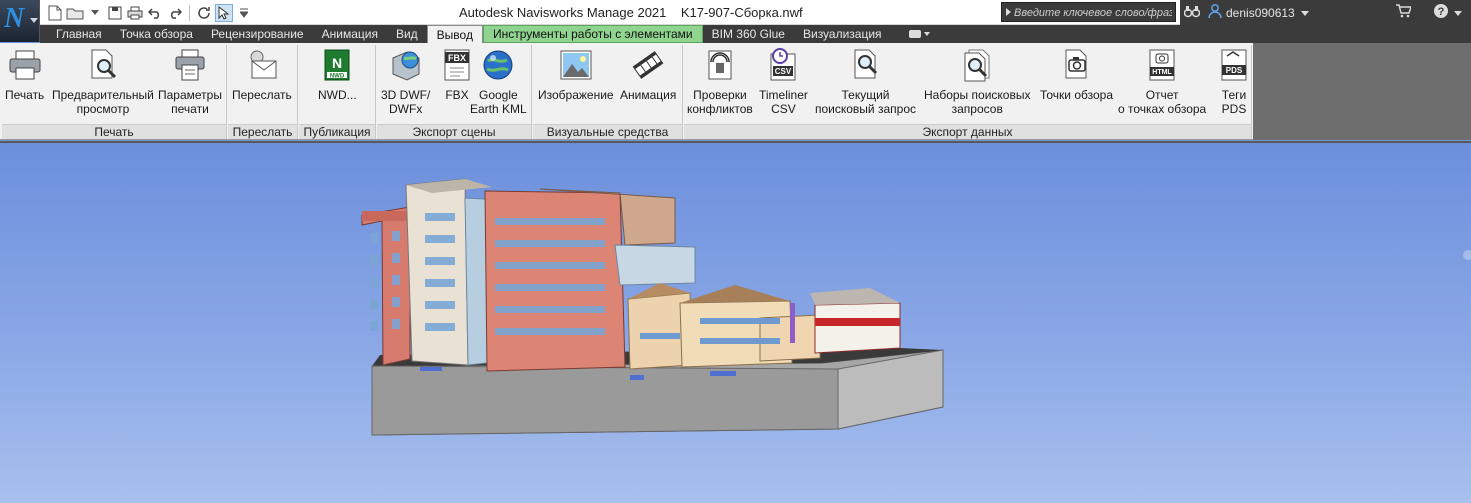 This screenshot has height=503, width=1471. I want to click on export-kml-button: Google Earth KML, so click(498, 81).